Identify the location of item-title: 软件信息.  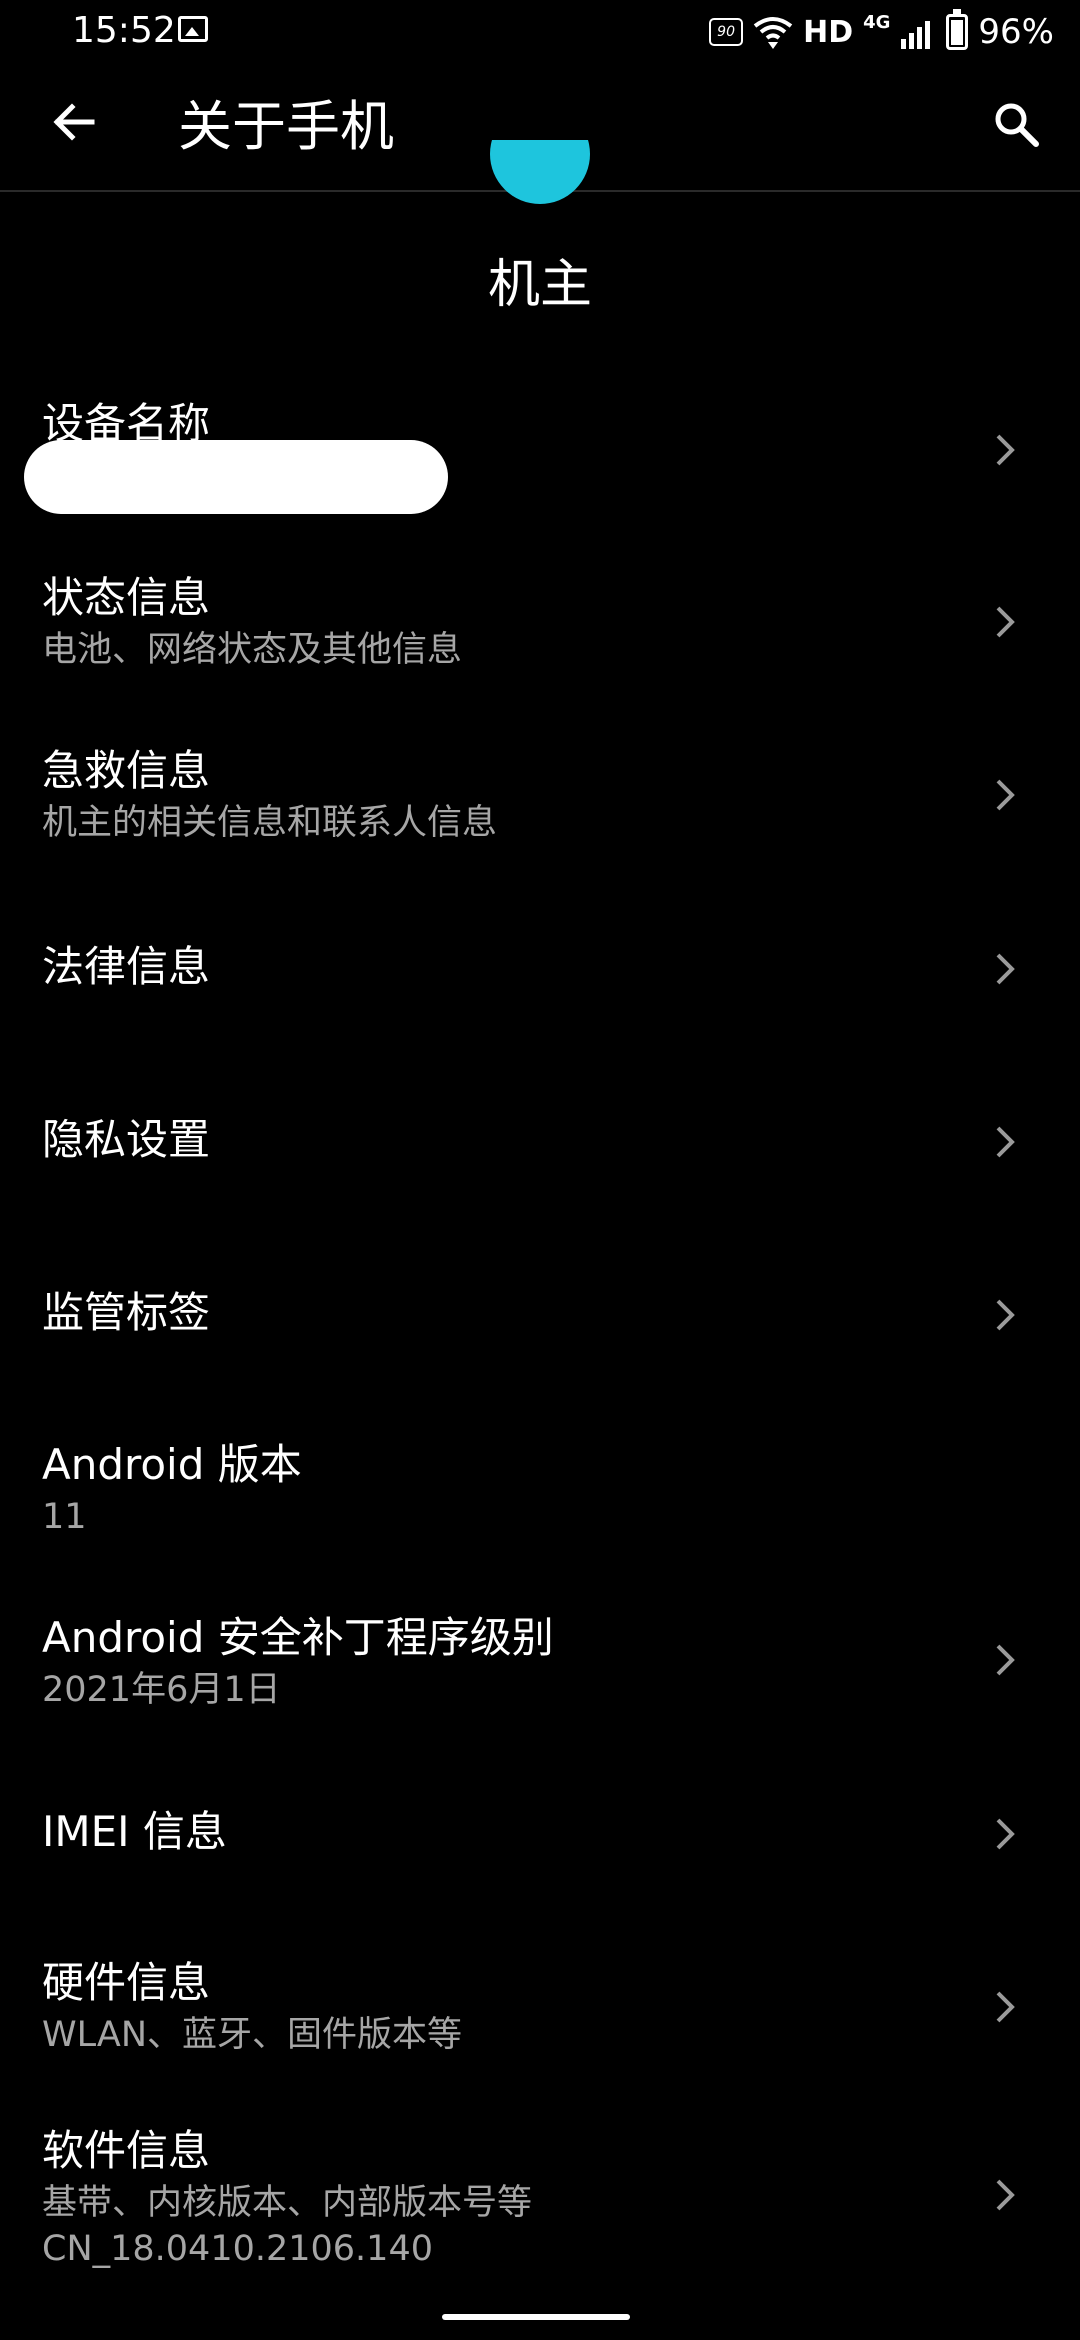
(126, 2150).